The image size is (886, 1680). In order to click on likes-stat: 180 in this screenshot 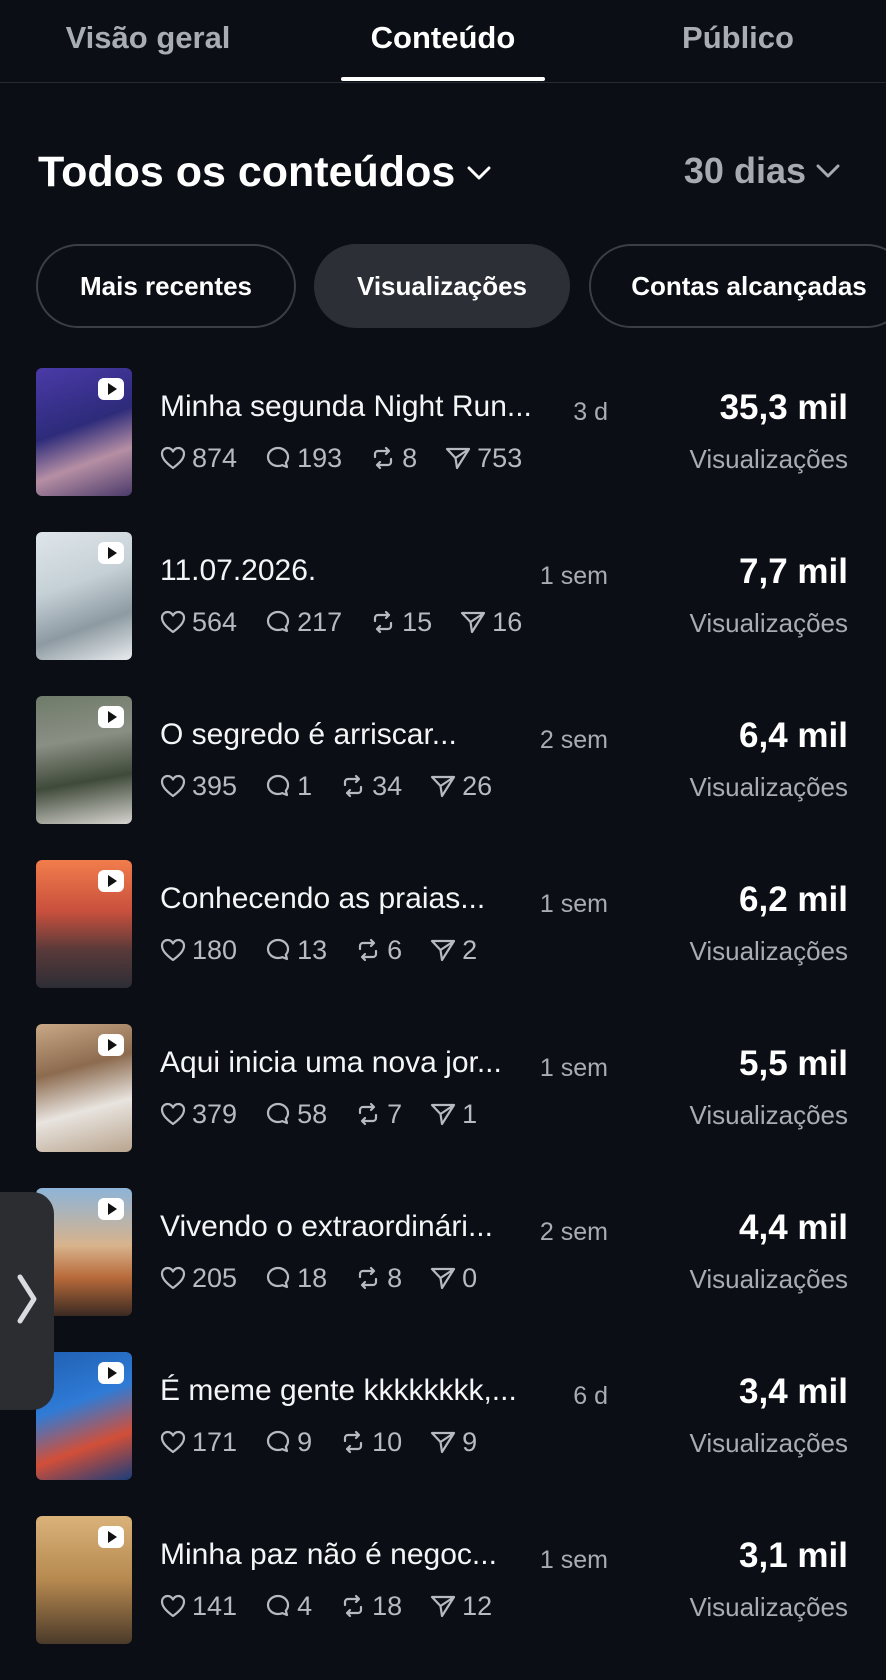, I will do `click(198, 950)`.